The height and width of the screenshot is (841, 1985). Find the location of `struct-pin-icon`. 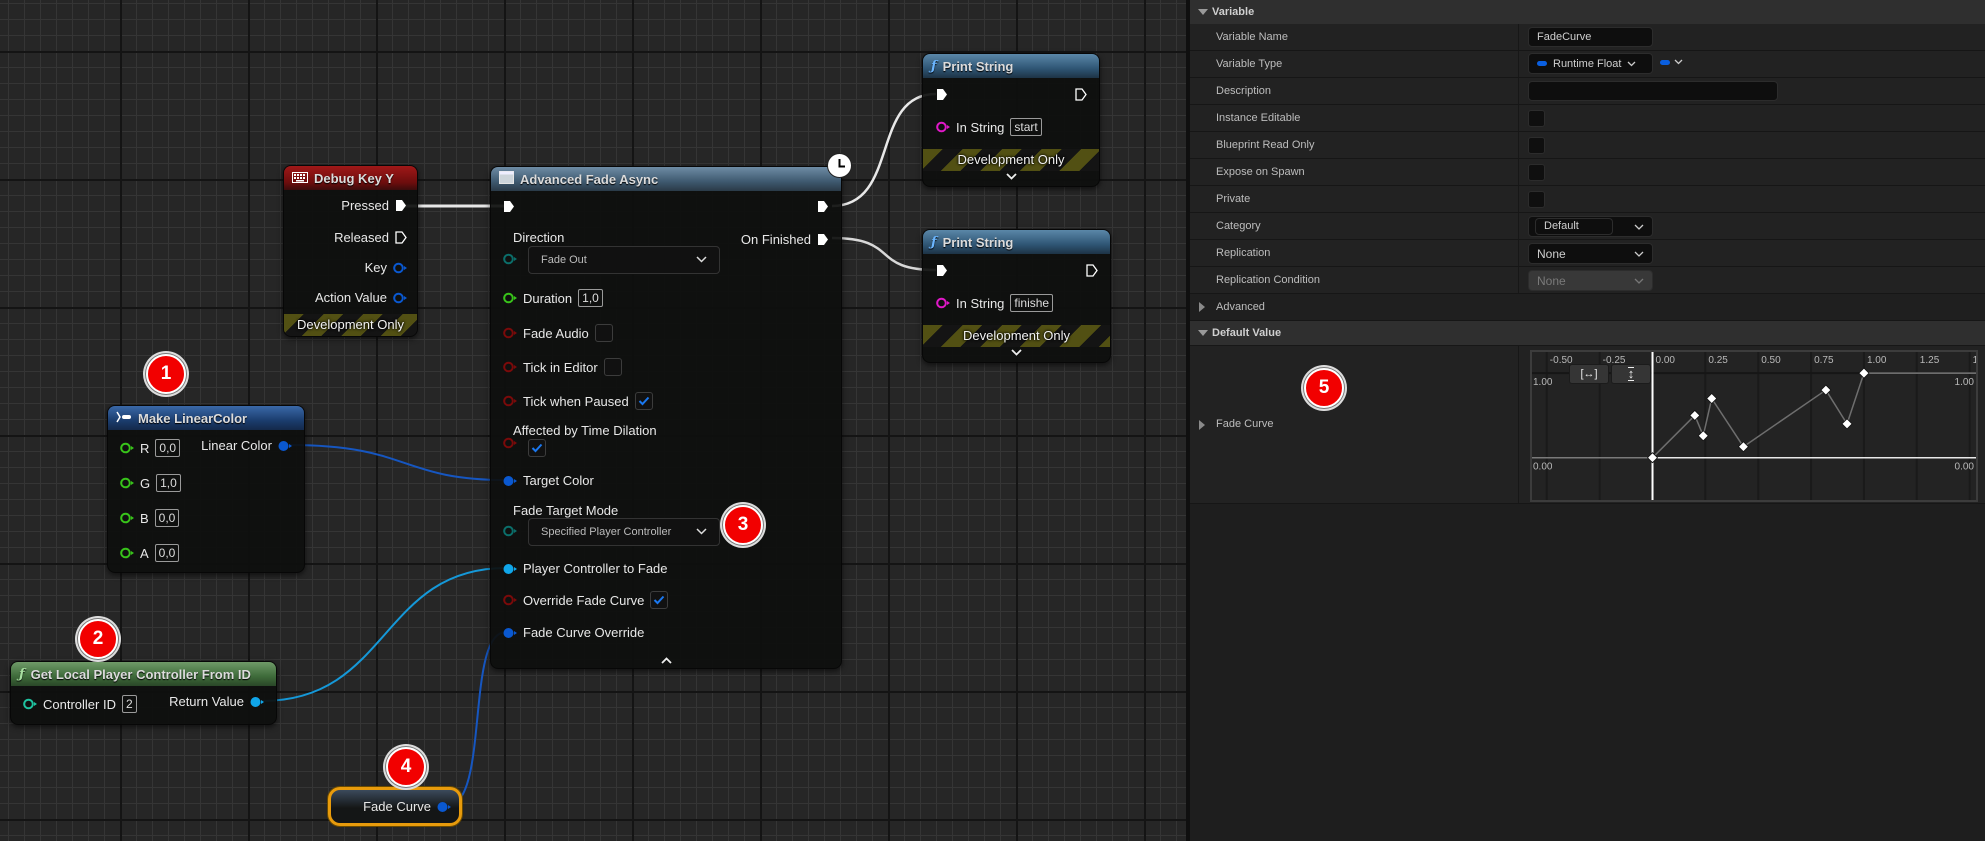

struct-pin-icon is located at coordinates (400, 298).